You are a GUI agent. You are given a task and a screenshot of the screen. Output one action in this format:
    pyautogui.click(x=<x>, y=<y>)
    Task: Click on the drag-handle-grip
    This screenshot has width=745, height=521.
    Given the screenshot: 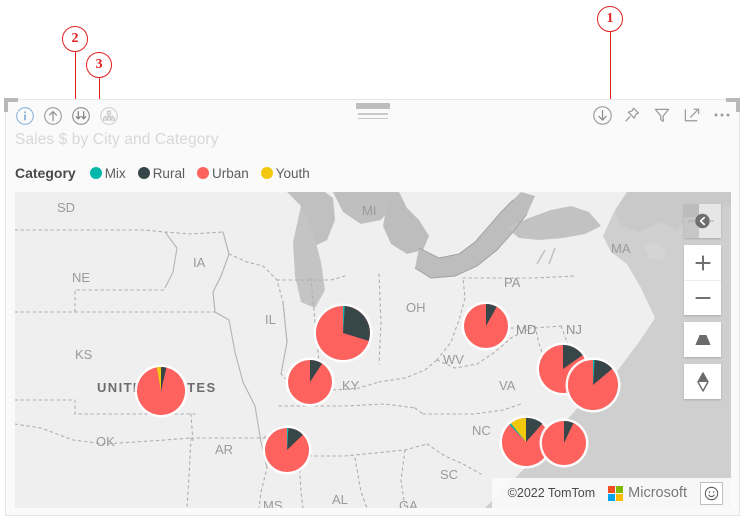 What is the action you would take?
    pyautogui.click(x=372, y=106)
    